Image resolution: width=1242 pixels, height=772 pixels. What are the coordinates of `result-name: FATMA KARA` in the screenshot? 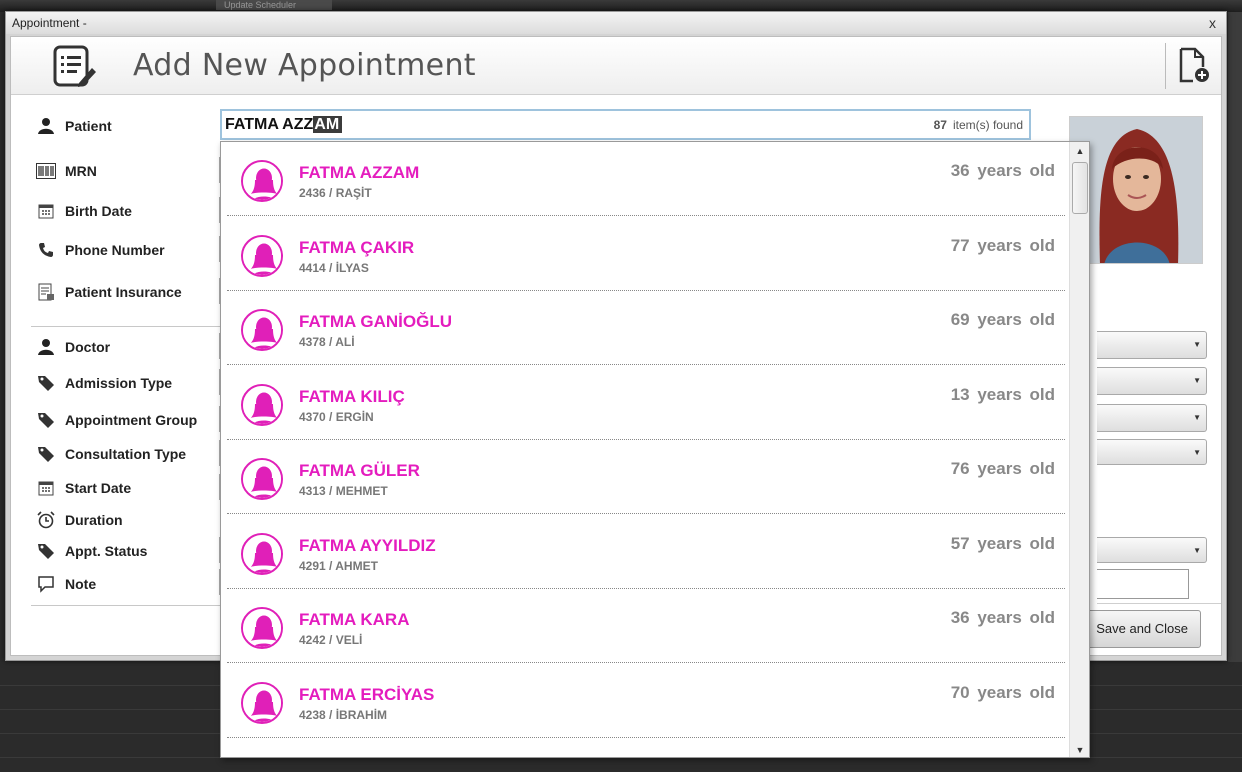 It's located at (354, 619).